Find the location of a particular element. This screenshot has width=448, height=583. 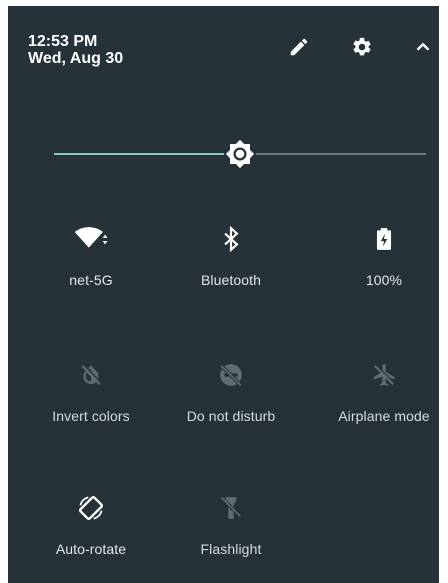

date-text: Wed, Aug 30 is located at coordinates (76, 58).